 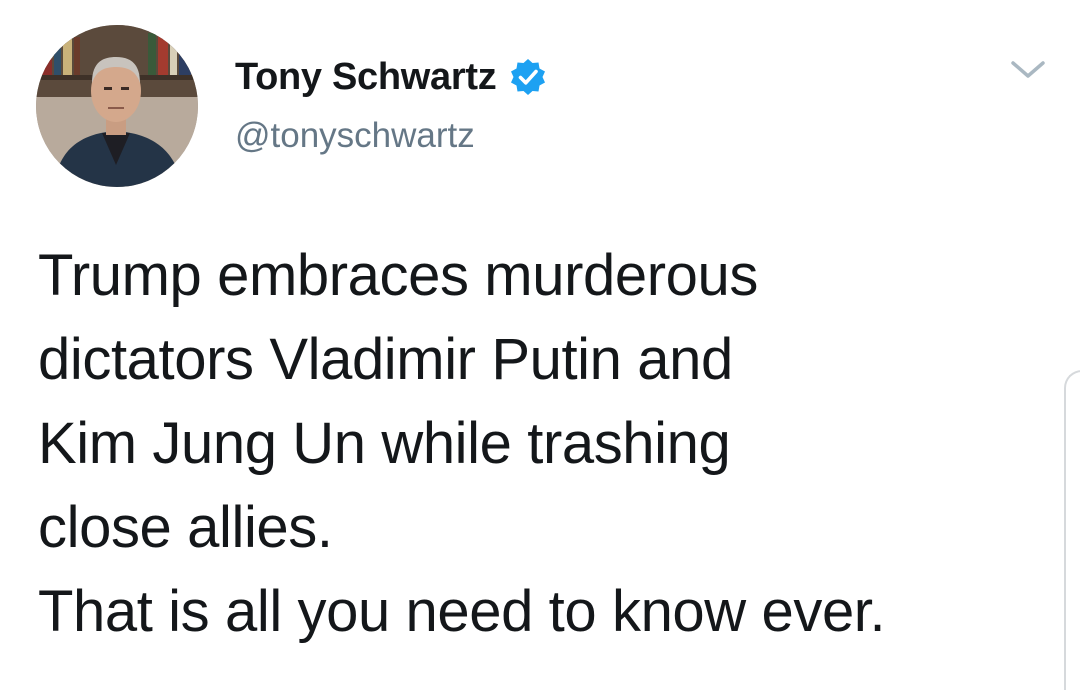 I want to click on avatar-photo, so click(x=117, y=106).